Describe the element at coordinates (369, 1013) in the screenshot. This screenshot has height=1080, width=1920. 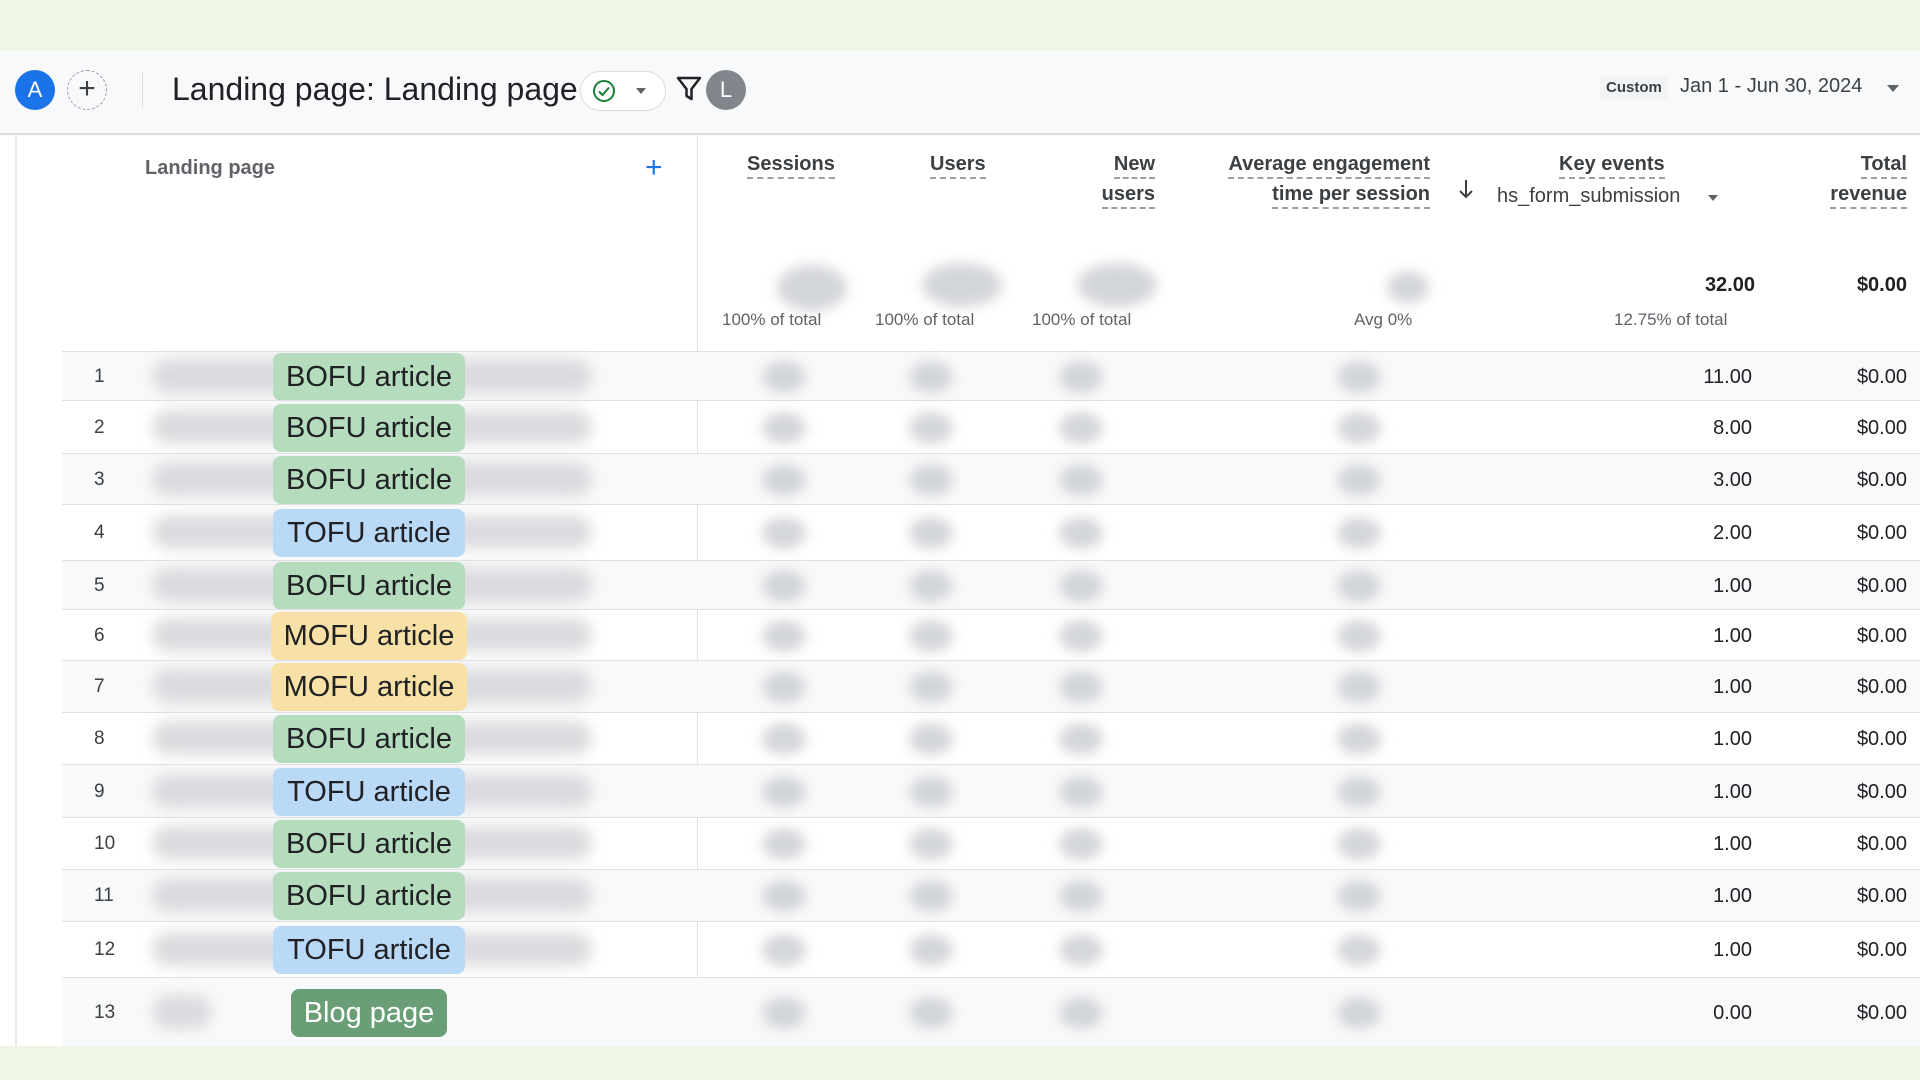
I see `funnel-tag-blog: Blog page` at that location.